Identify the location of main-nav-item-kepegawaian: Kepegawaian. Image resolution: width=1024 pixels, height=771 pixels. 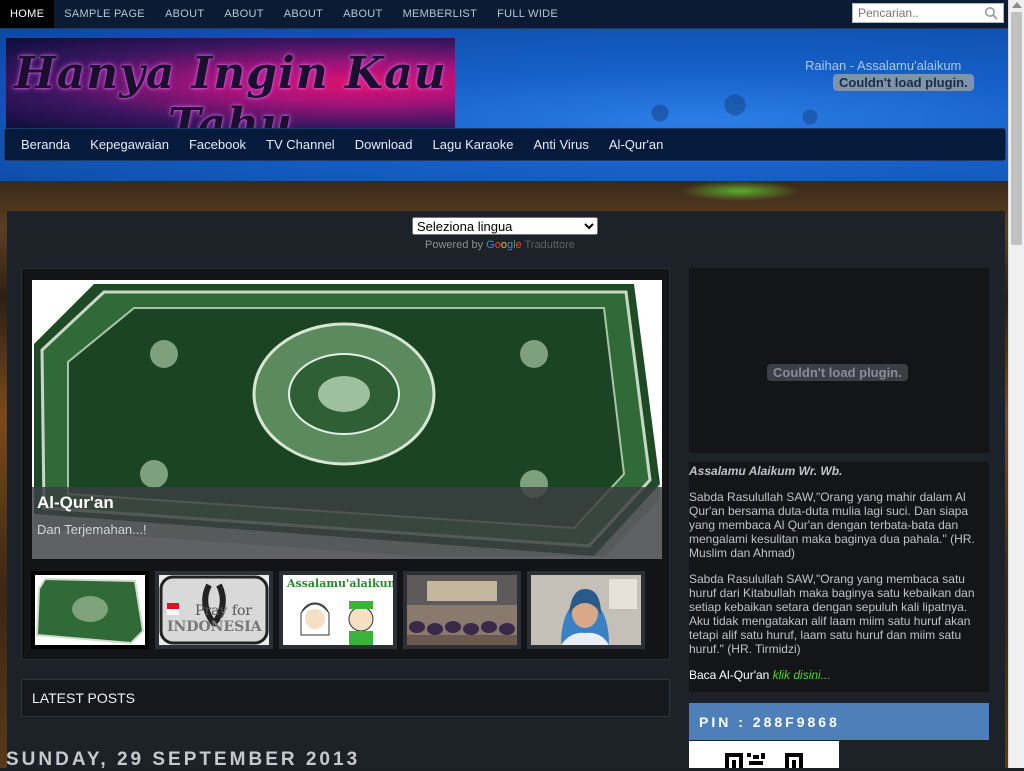
(129, 144).